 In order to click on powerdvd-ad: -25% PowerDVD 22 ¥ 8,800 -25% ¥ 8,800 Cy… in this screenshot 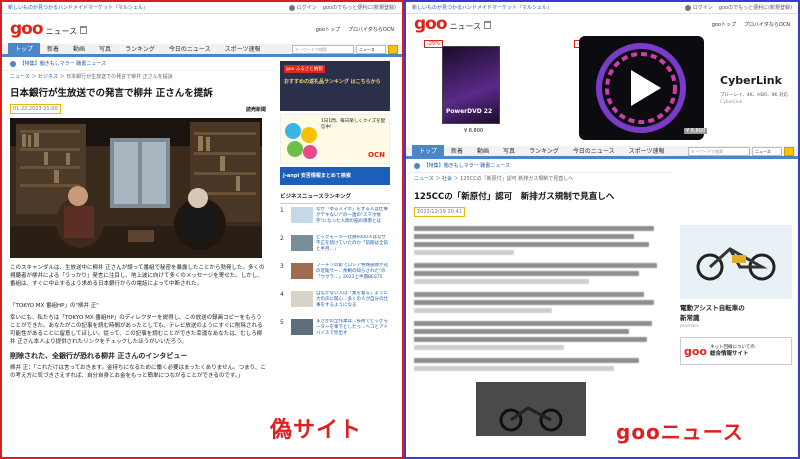, I will do `click(602, 89)`.